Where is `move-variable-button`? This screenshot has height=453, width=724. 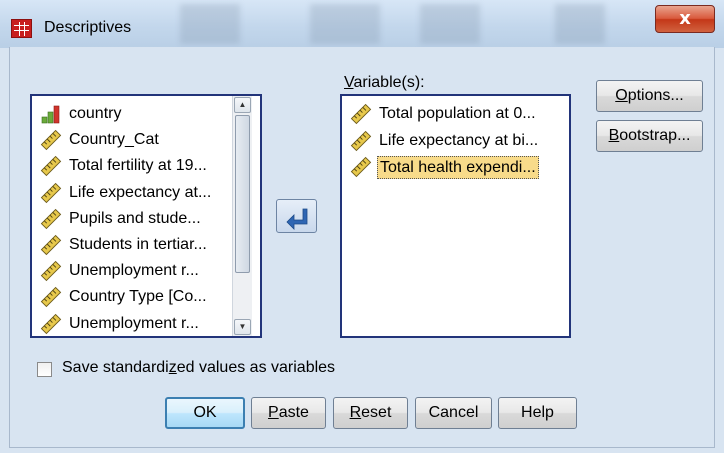
move-variable-button is located at coordinates (296, 216).